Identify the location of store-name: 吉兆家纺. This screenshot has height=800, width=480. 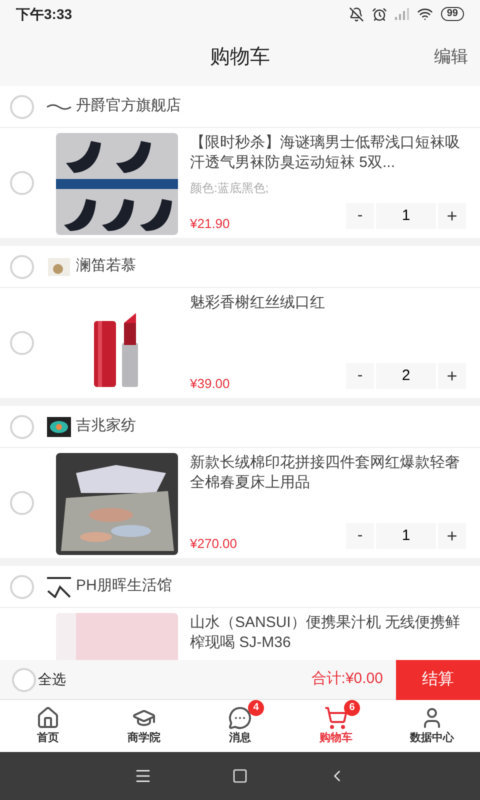
(106, 426).